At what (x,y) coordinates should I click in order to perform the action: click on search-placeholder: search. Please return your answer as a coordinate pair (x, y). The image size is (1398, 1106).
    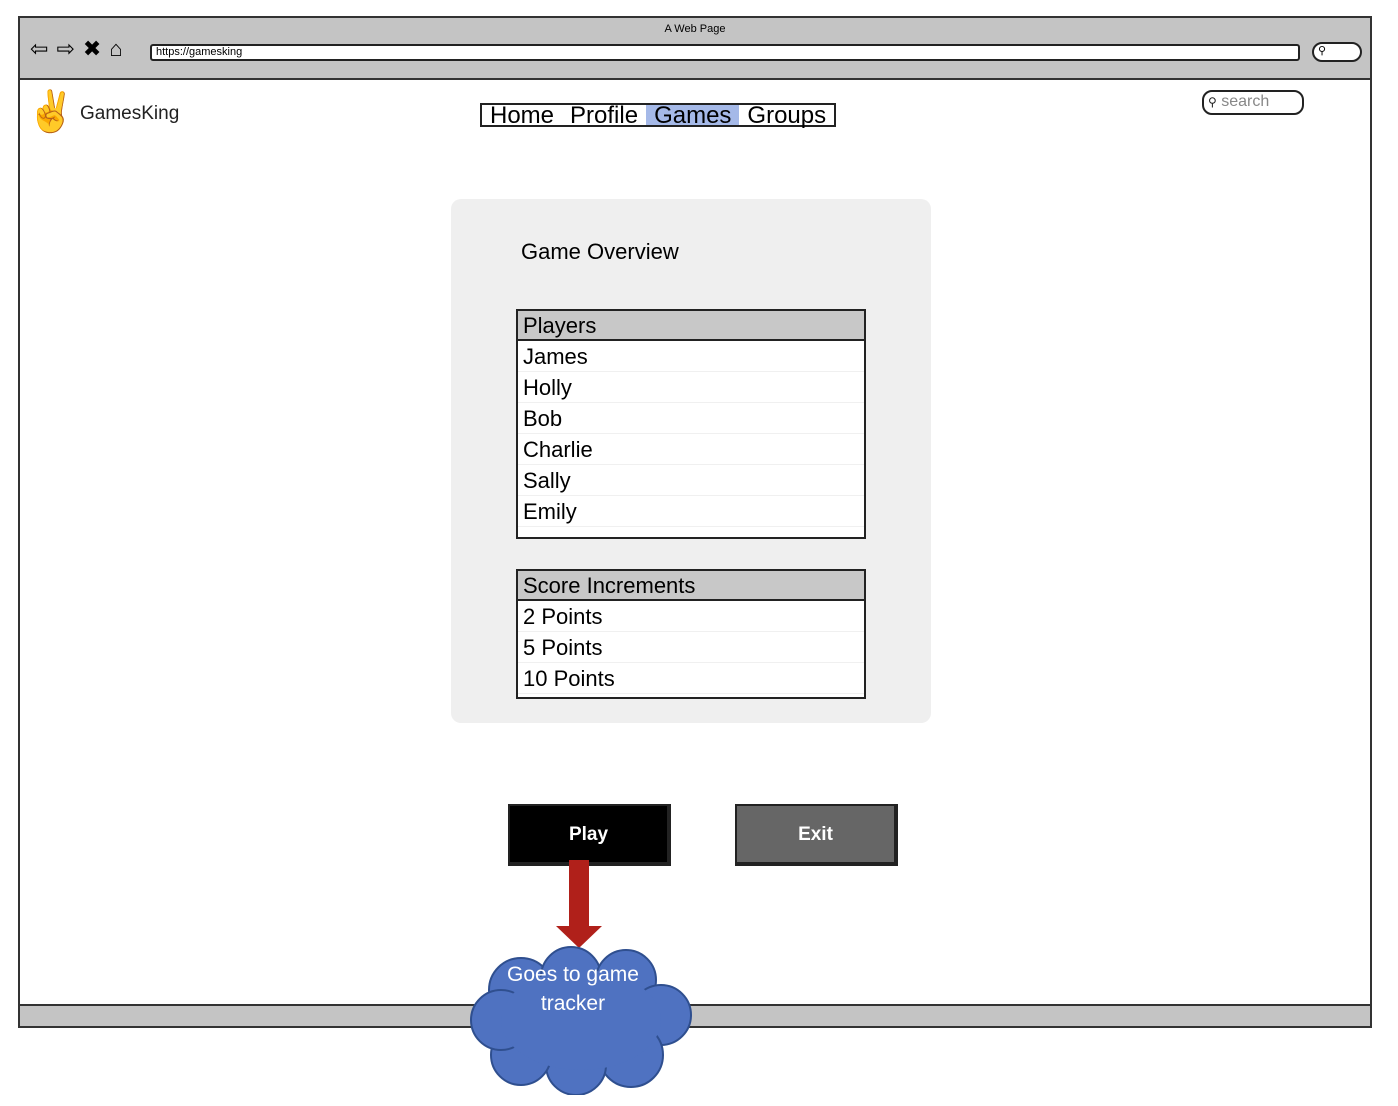
    Looking at the image, I should click on (1245, 101).